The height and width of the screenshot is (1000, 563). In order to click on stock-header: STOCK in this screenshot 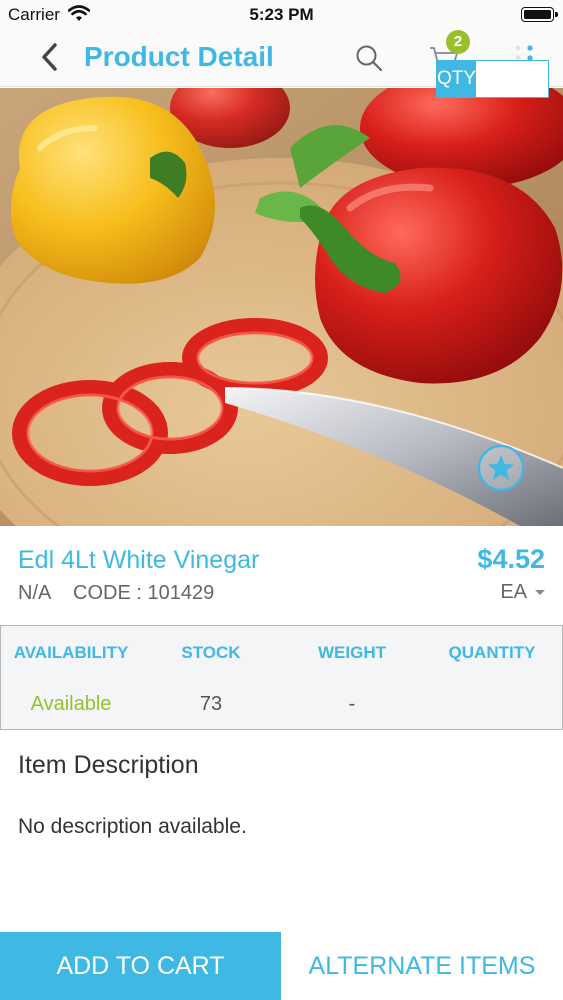, I will do `click(211, 652)`.